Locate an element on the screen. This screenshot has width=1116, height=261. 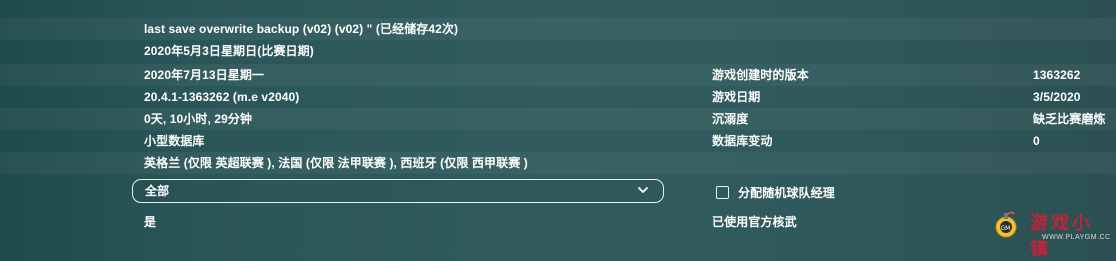
filter-dropdown: 全部 is located at coordinates (398, 191).